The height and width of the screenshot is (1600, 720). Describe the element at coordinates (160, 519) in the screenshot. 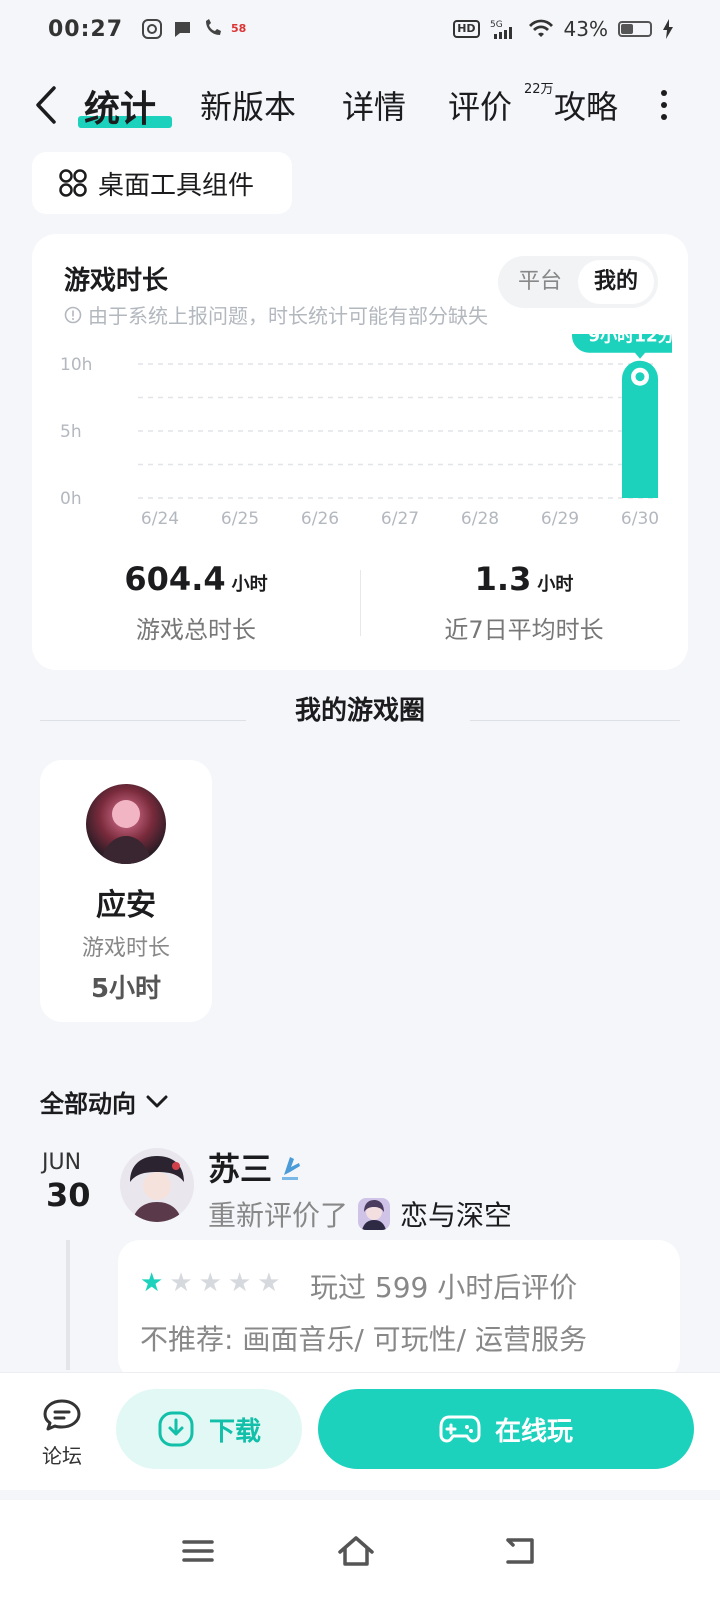

I see `x-tick-label: 6/24` at that location.